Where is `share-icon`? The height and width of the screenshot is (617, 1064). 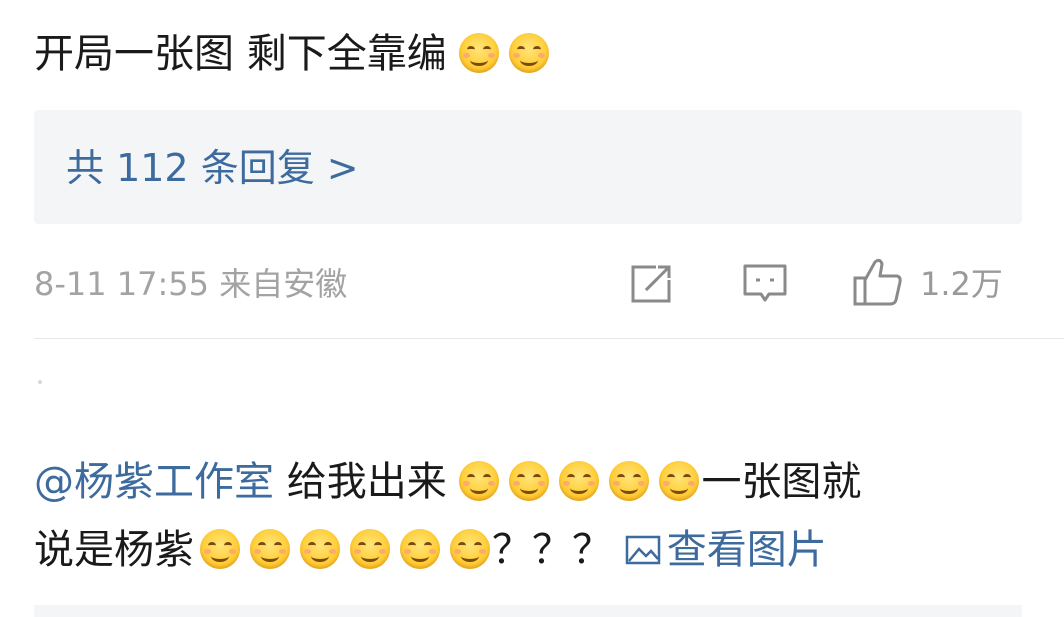 share-icon is located at coordinates (652, 284).